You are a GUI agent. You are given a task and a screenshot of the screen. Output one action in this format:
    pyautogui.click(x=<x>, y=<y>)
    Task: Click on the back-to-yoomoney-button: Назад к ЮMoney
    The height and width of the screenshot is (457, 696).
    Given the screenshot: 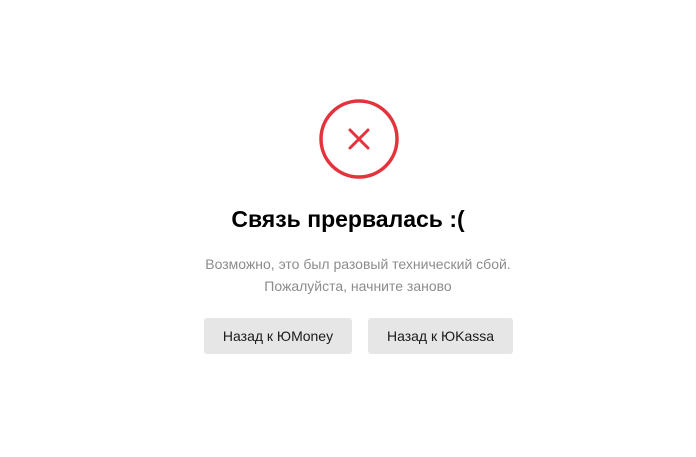 What is the action you would take?
    pyautogui.click(x=278, y=336)
    